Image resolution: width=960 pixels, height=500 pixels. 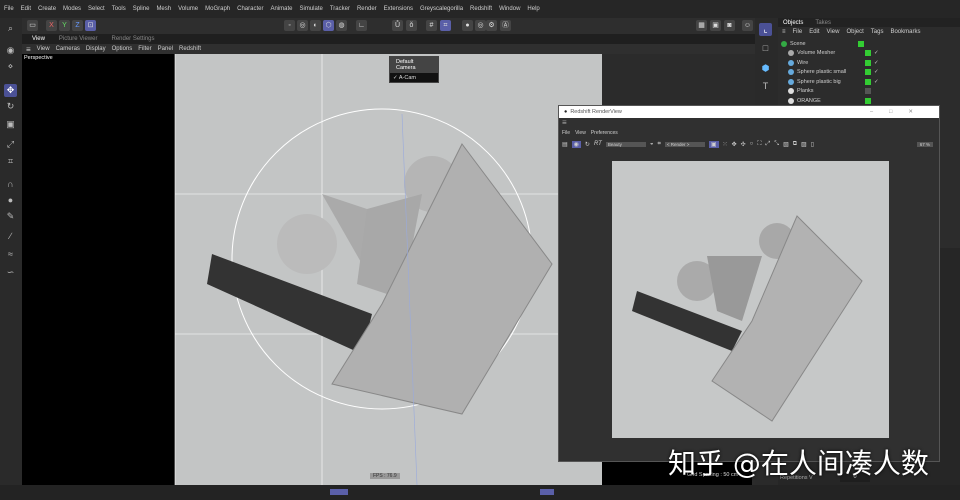 I want to click on render-select: < Render >, so click(x=684, y=144).